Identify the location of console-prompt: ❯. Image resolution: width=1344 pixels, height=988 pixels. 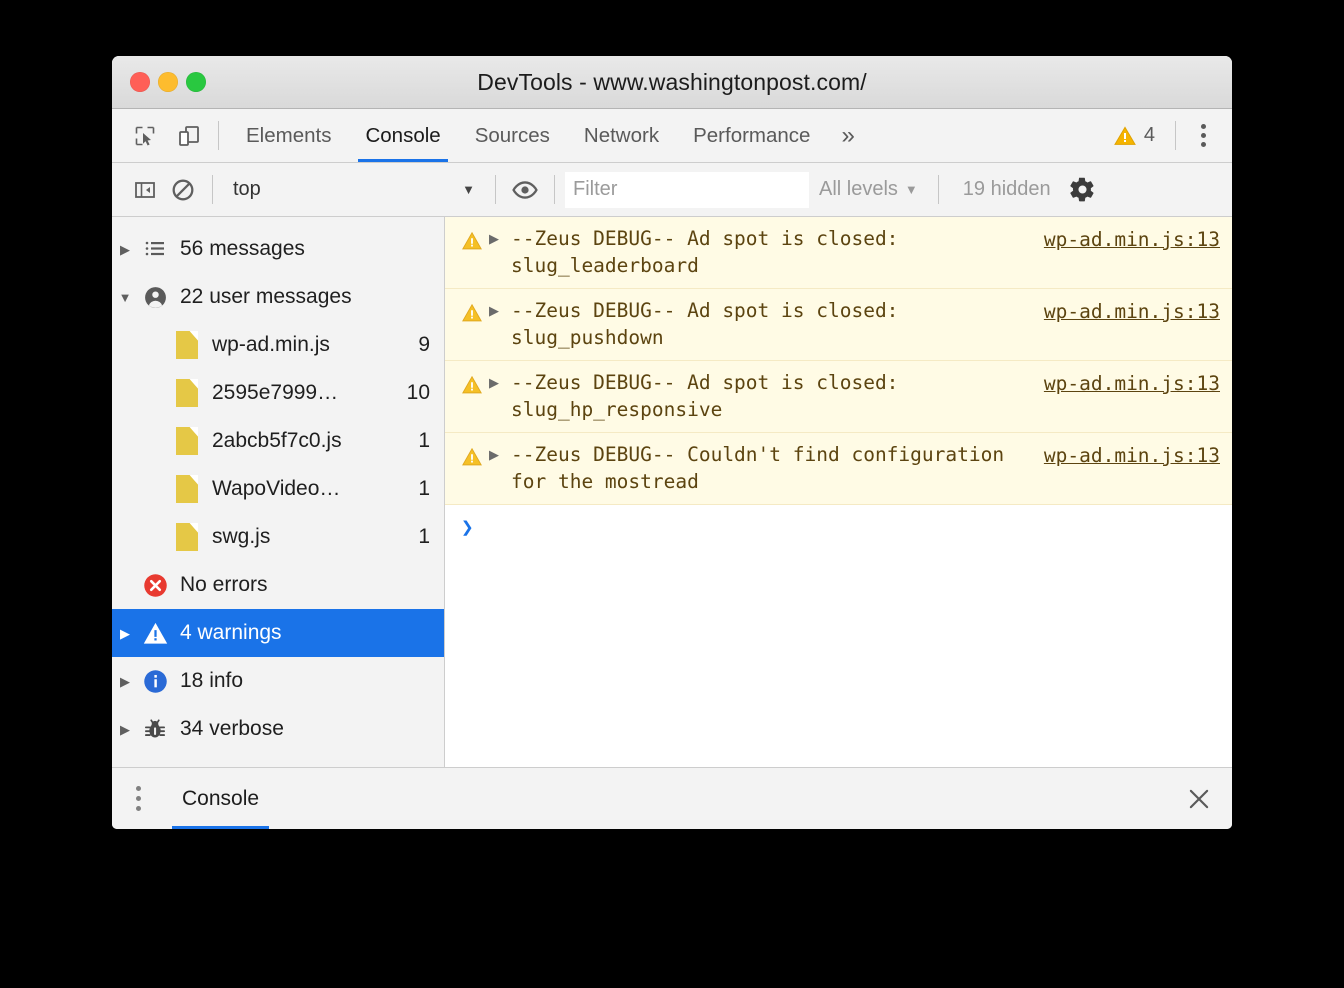
(838, 527).